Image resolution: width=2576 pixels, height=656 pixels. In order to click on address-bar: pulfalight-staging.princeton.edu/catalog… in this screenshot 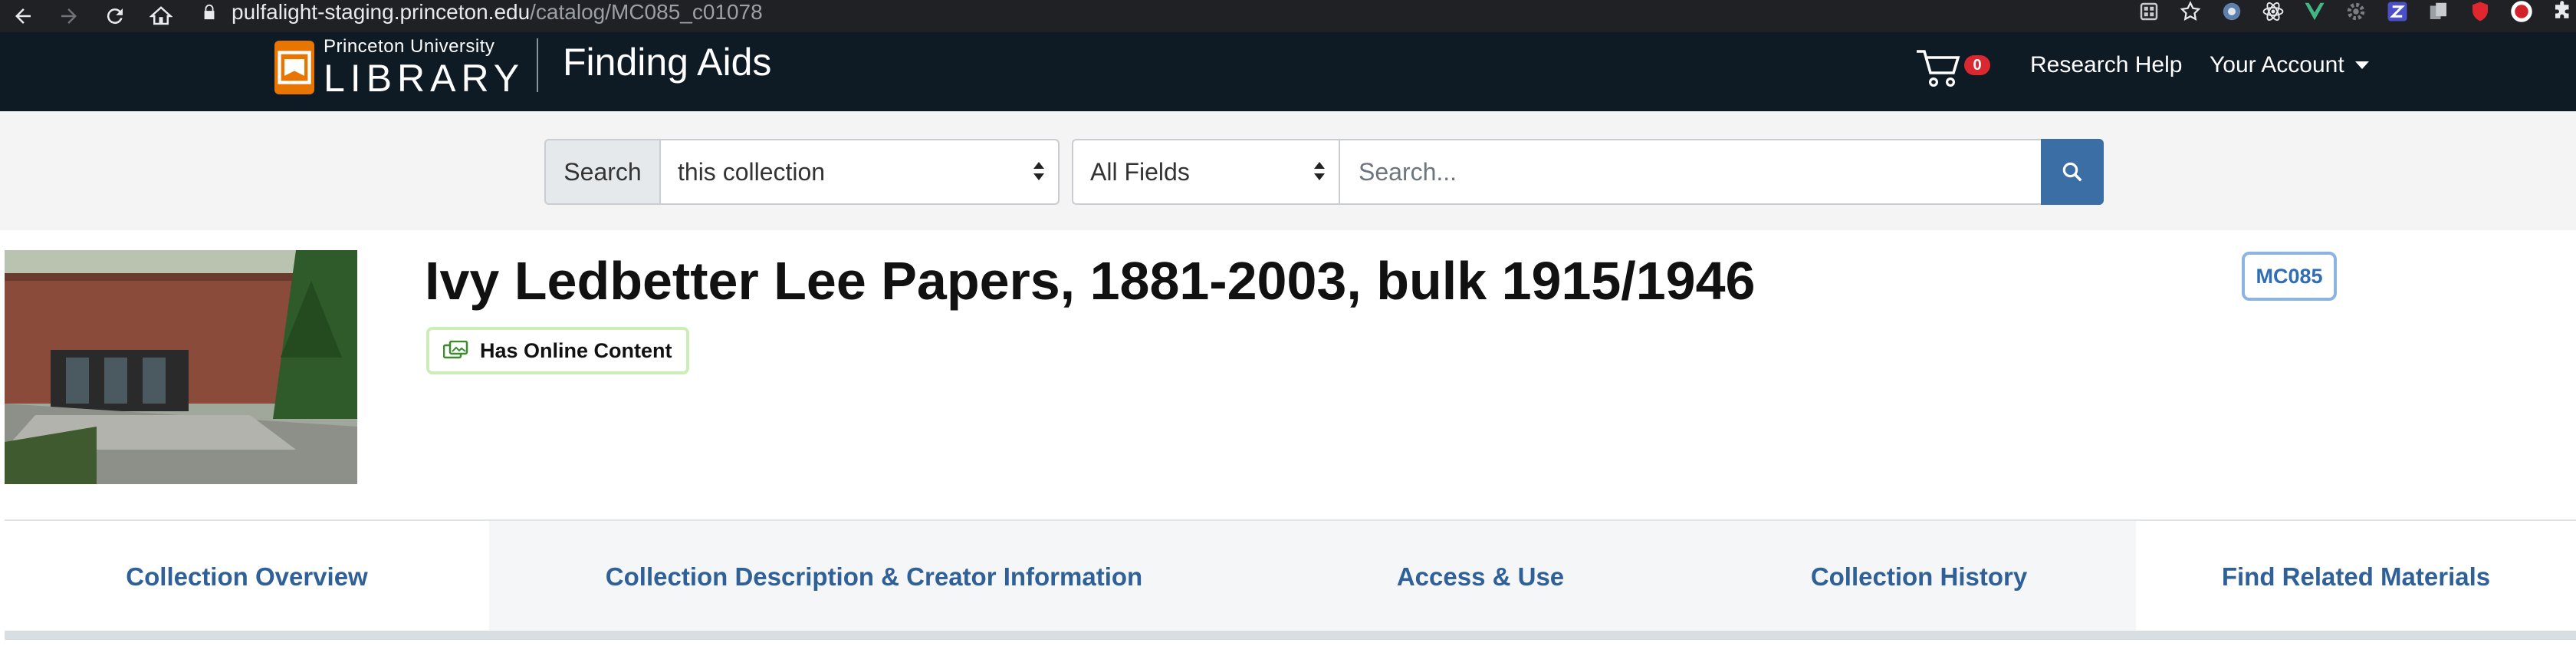, I will do `click(482, 12)`.